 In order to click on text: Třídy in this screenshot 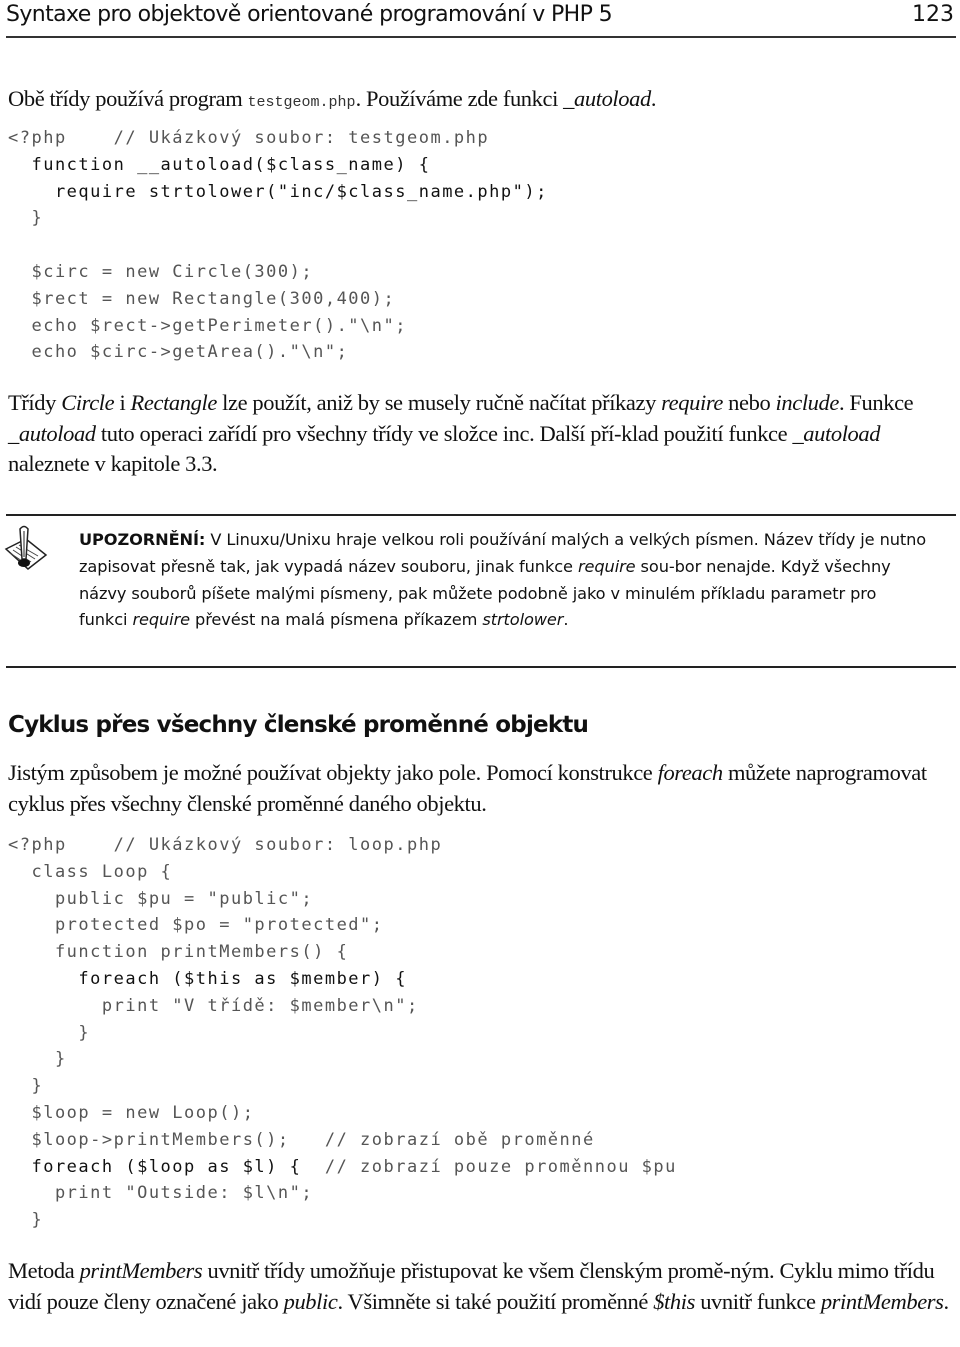, I will do `click(35, 402)`.